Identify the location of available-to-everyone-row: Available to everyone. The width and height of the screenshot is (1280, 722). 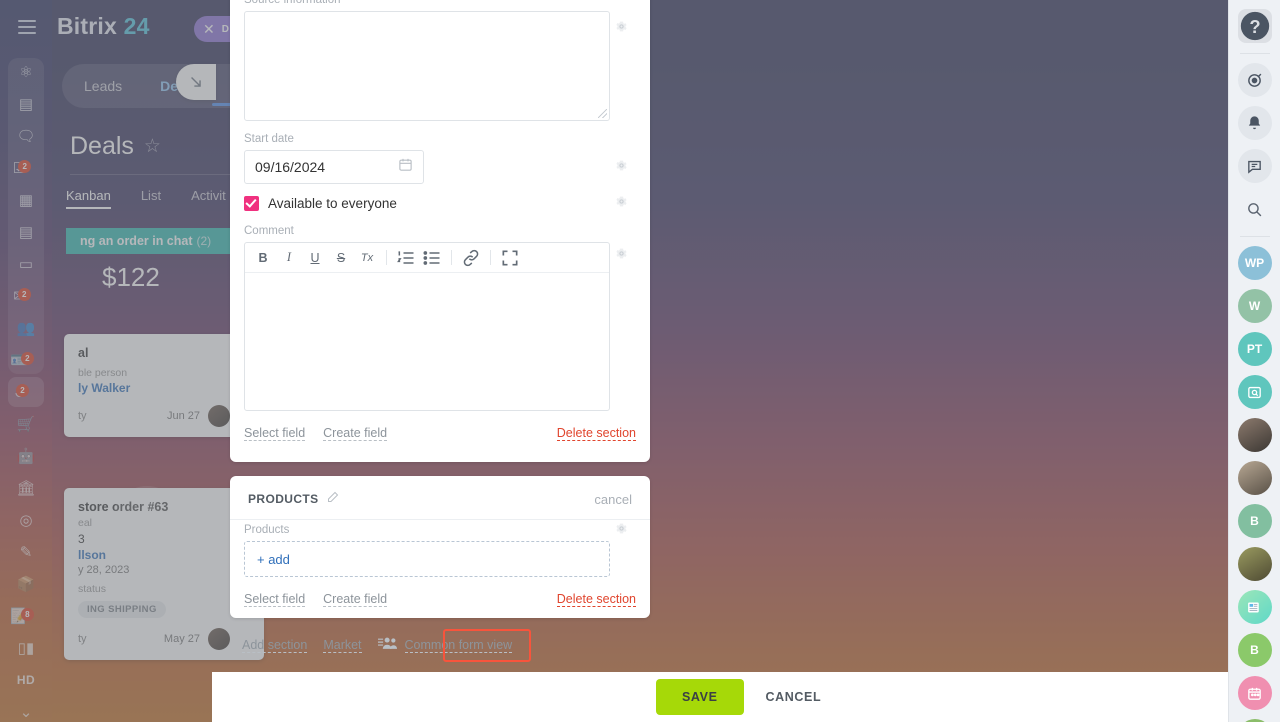
(440, 203).